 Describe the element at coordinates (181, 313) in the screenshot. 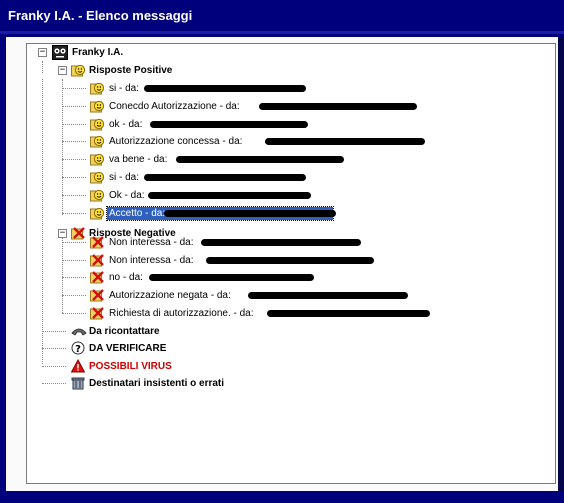

I see `message-label: Richiesta di autorizzazione. - da:` at that location.